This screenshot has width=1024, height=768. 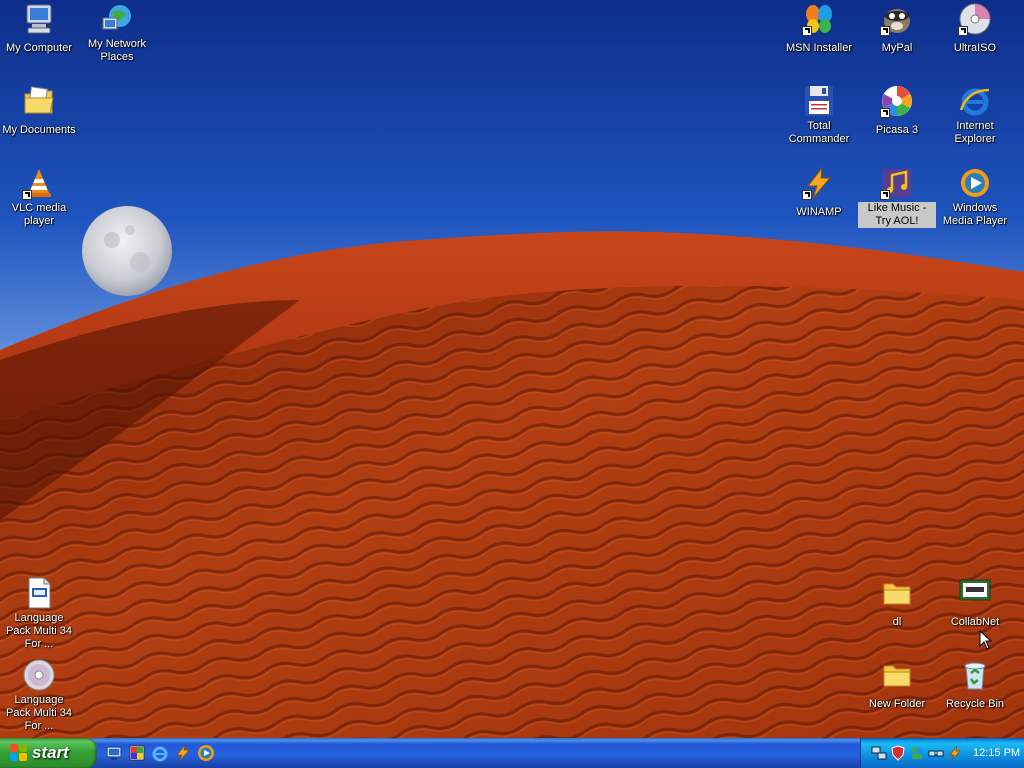 What do you see at coordinates (127, 251) in the screenshot?
I see `moon` at bounding box center [127, 251].